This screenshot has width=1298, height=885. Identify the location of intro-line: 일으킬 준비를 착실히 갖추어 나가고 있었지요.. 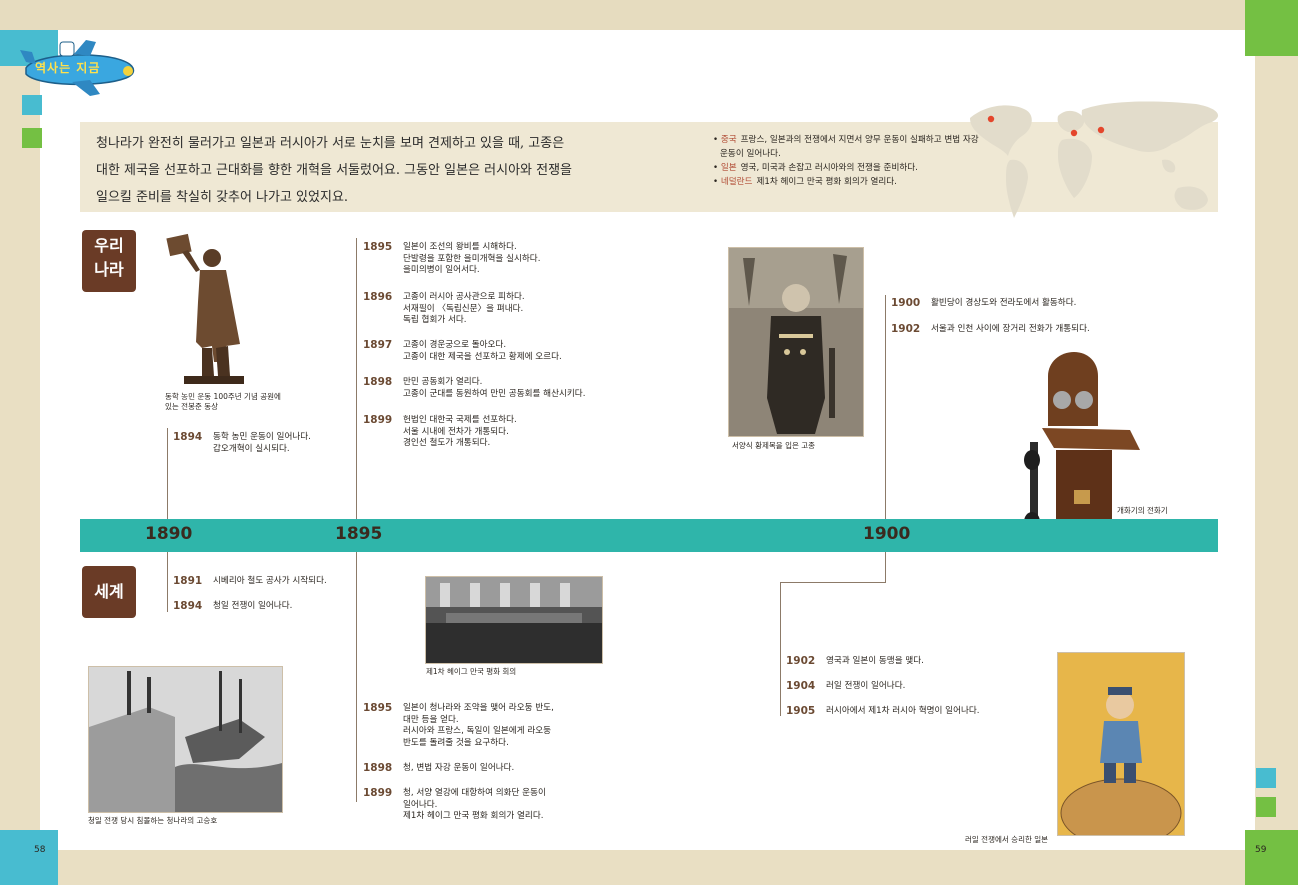
(222, 197).